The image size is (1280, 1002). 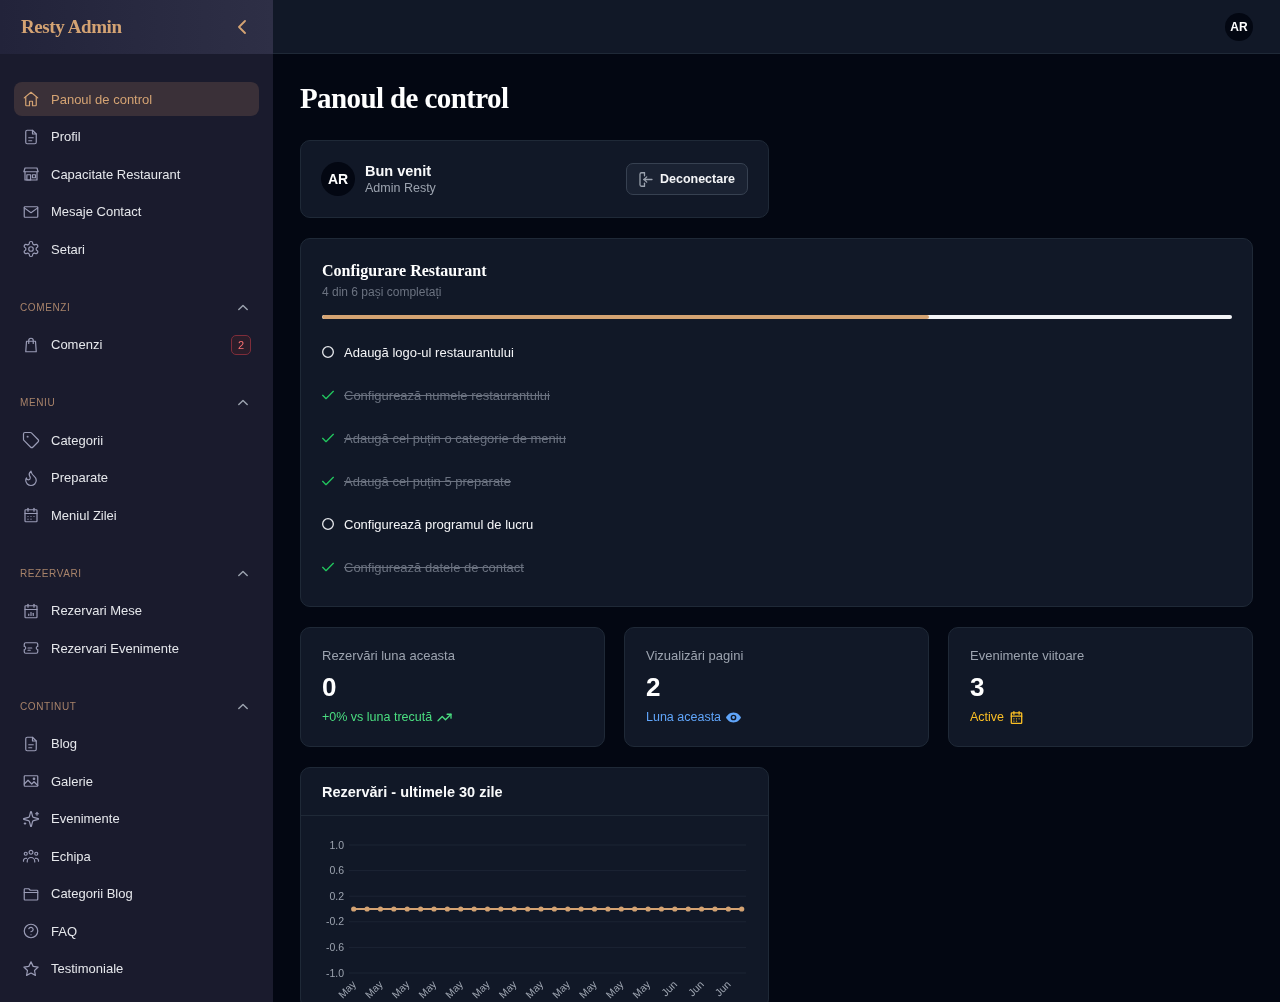 What do you see at coordinates (136, 648) in the screenshot?
I see `nav-item: Rezervari Evenimente` at bounding box center [136, 648].